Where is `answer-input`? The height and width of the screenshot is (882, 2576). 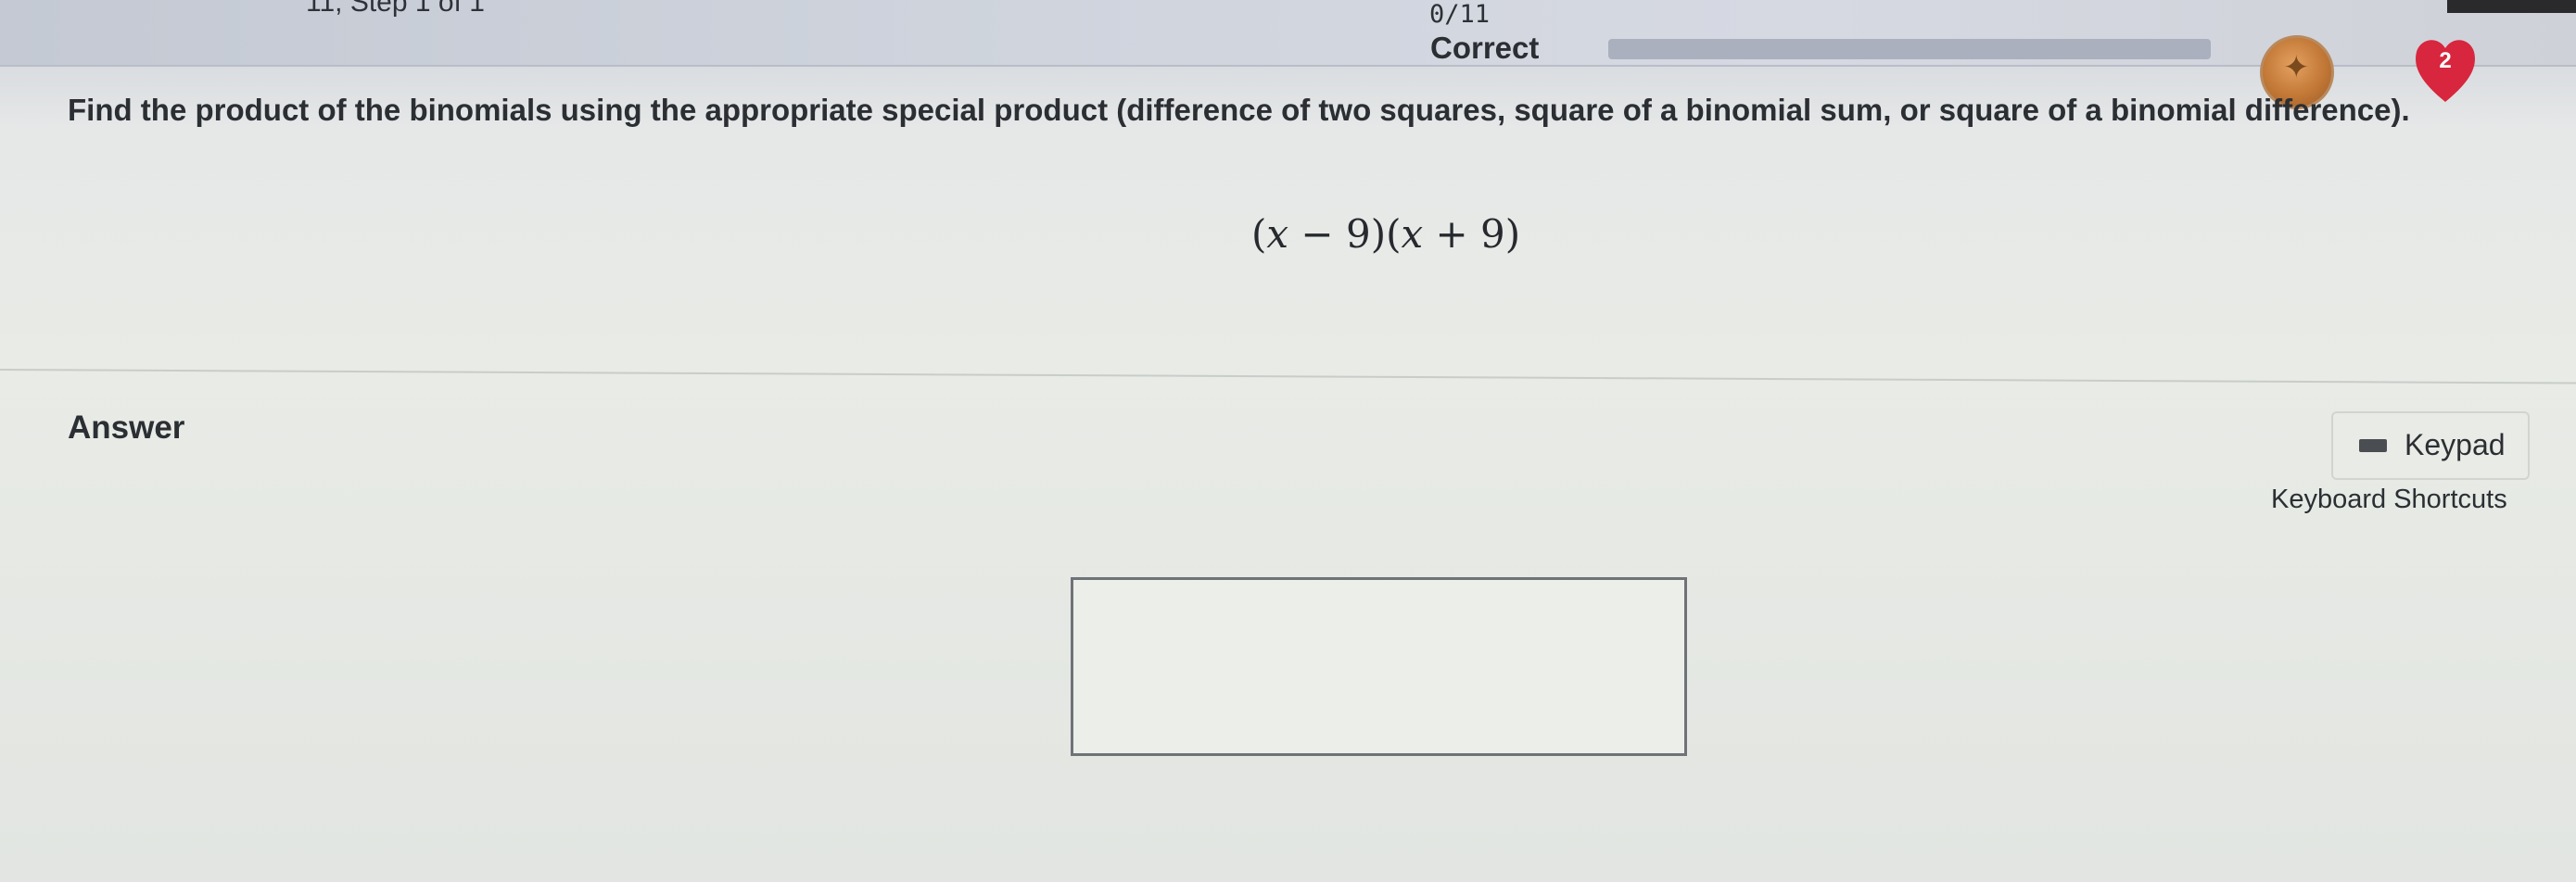
answer-input is located at coordinates (1379, 666).